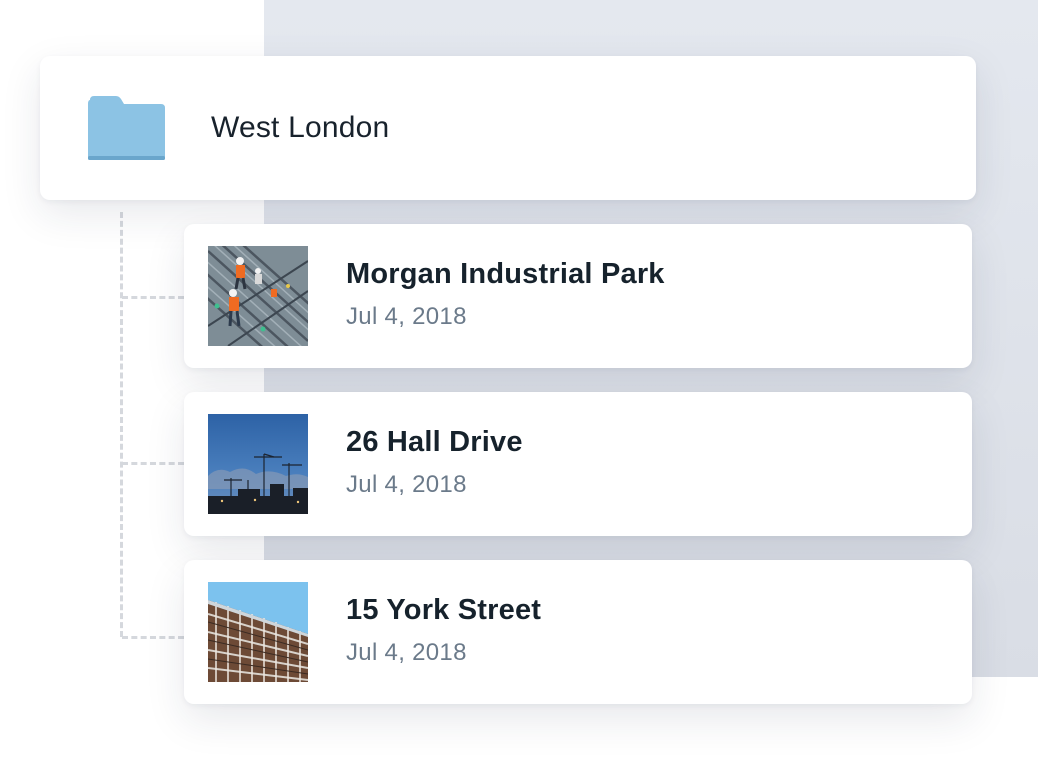  I want to click on folder-icon, so click(126, 128).